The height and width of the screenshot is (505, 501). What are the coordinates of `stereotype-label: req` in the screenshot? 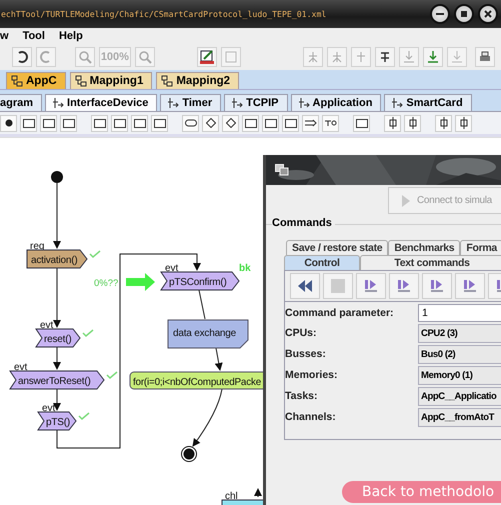 It's located at (37, 246).